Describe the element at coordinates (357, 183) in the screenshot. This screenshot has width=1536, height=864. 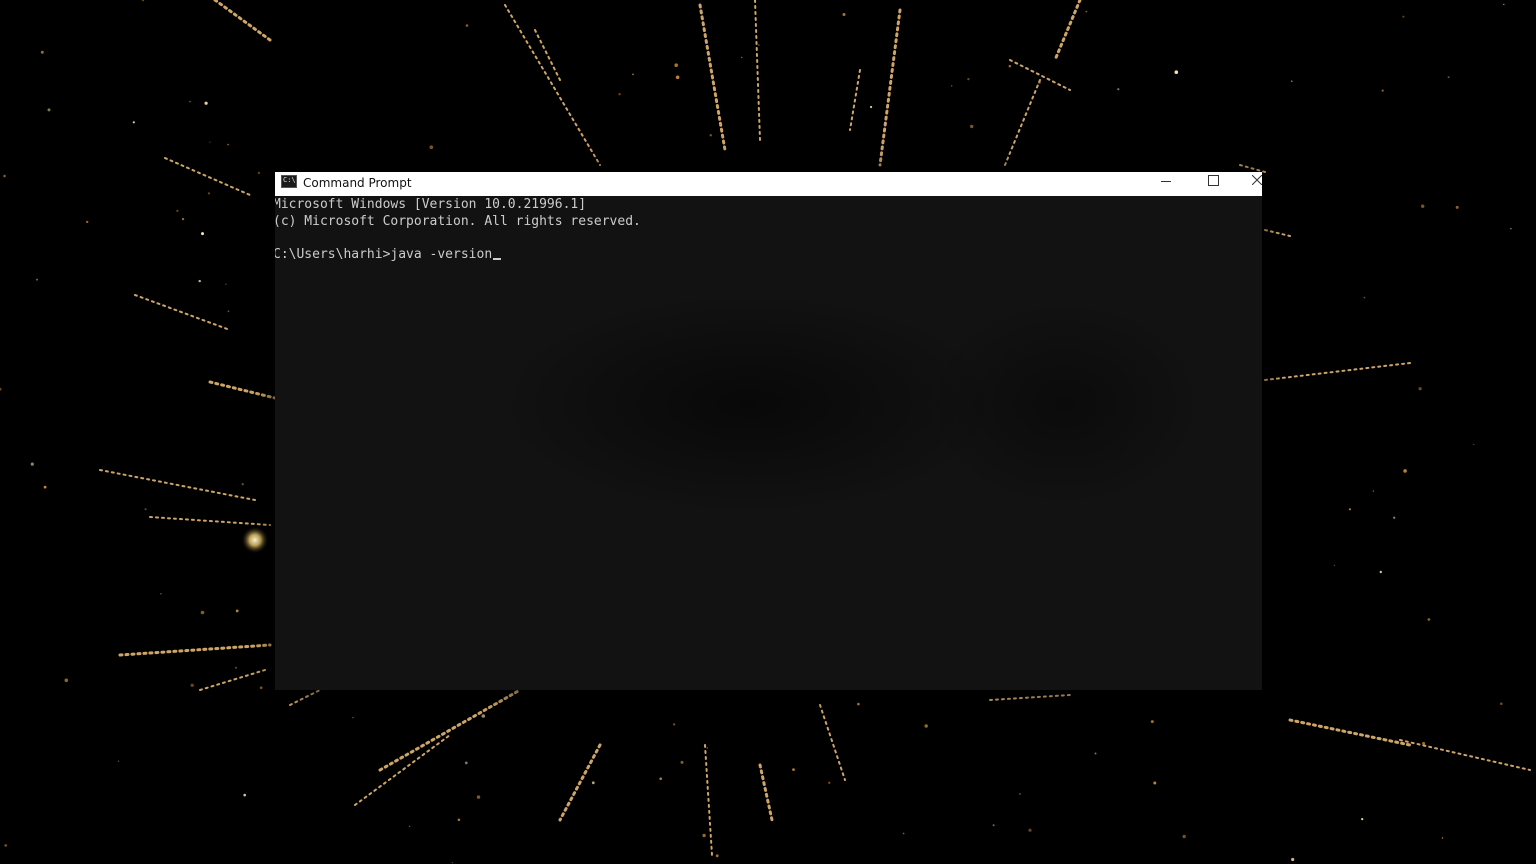
I see `window-title: Command Prompt` at that location.